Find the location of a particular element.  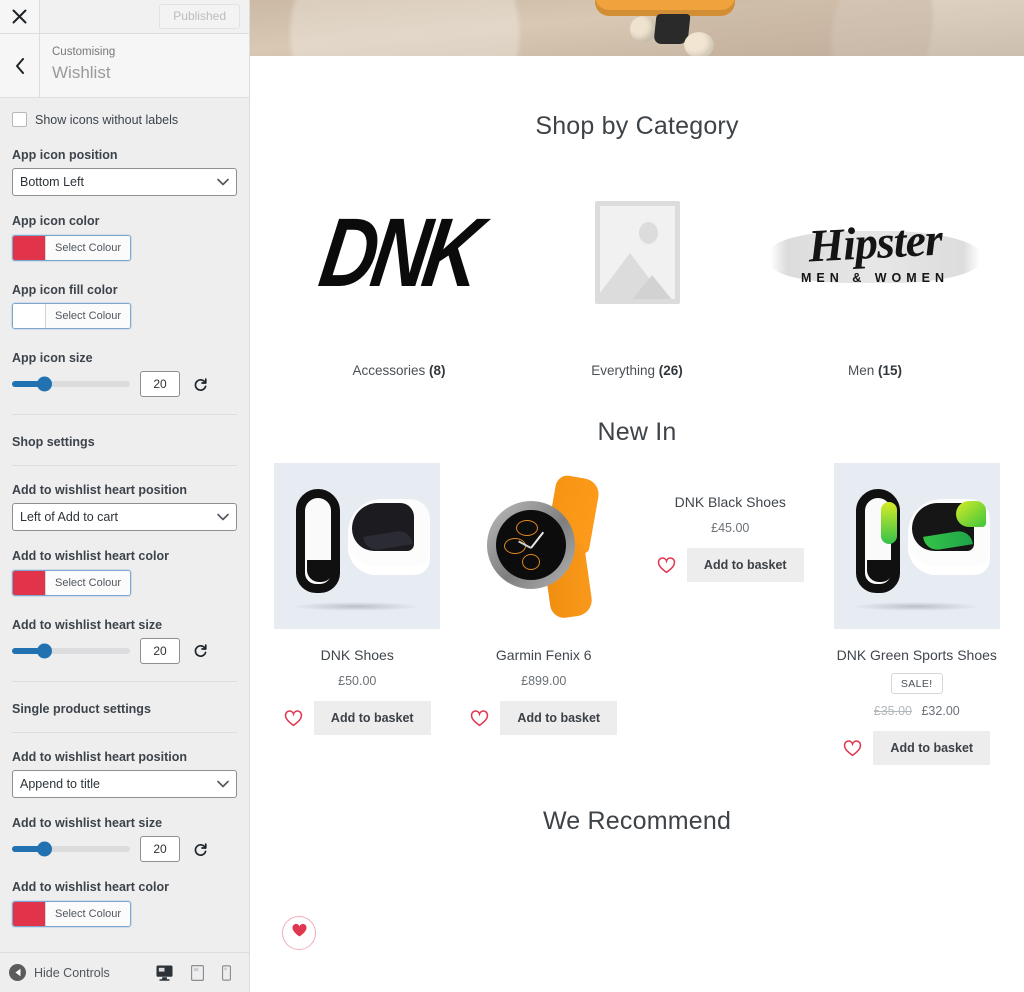

dnk-logo-icon: DNK is located at coordinates (399, 252).